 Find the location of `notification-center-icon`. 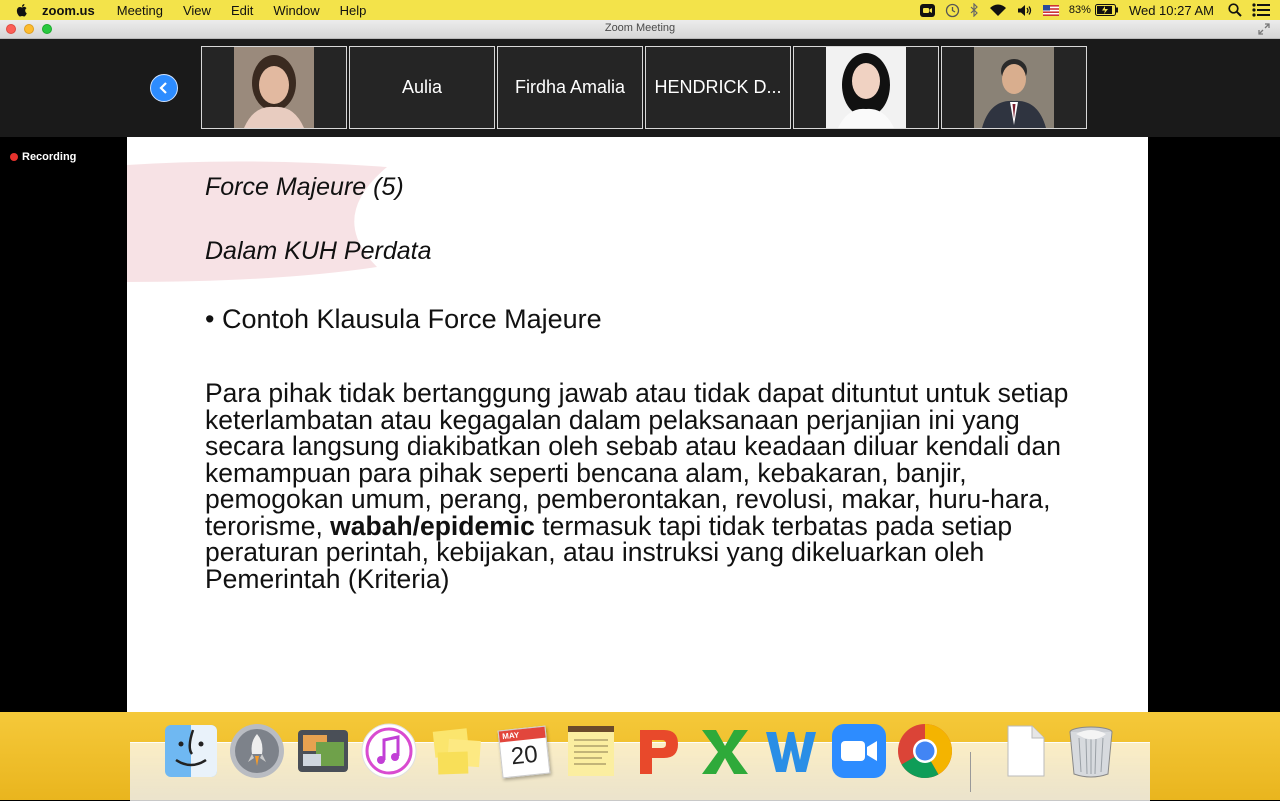

notification-center-icon is located at coordinates (1261, 10).